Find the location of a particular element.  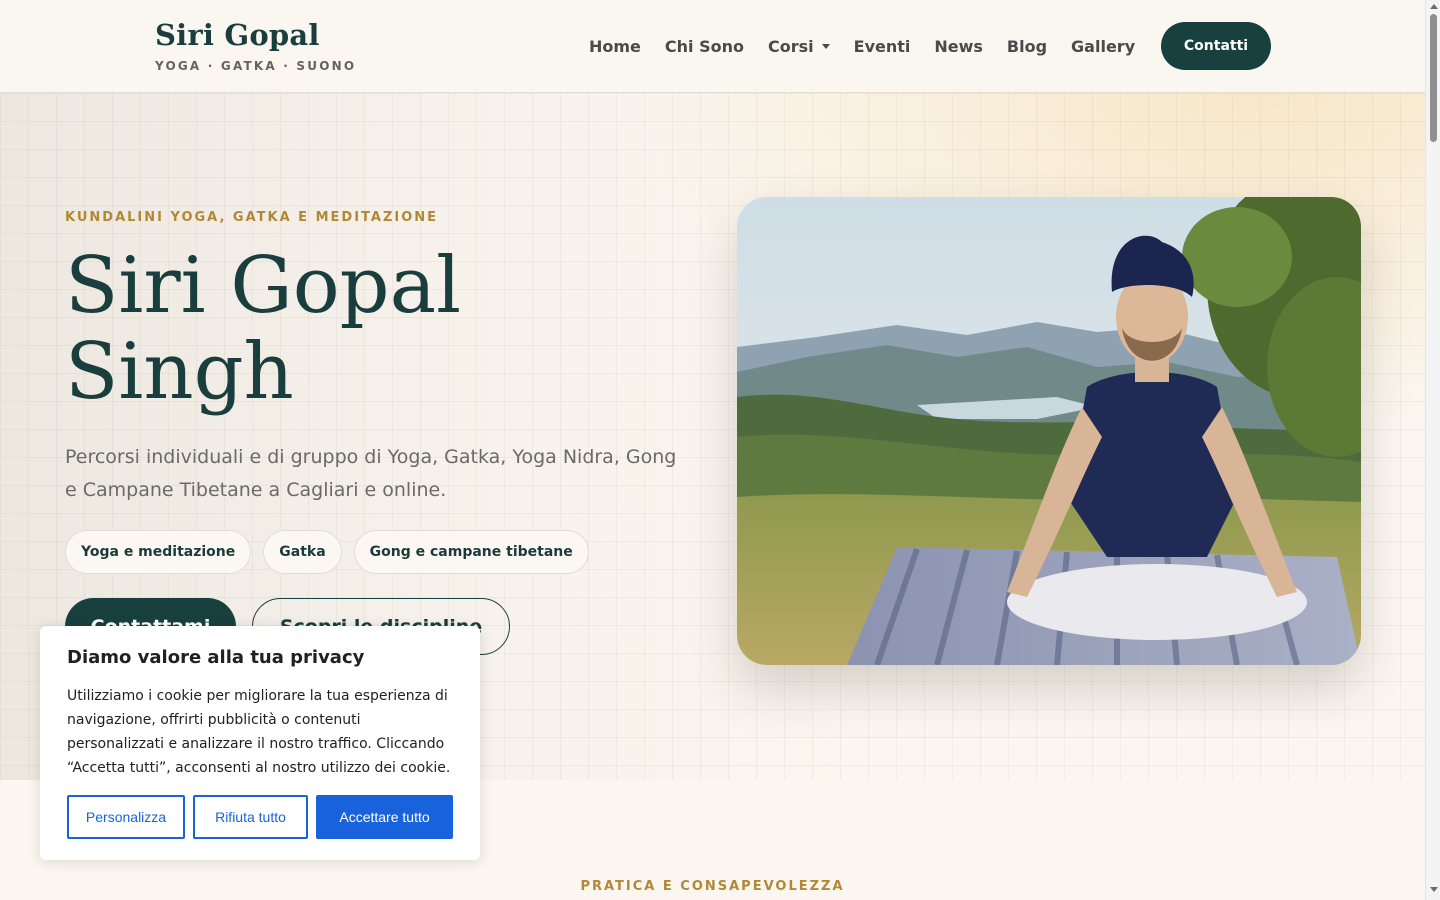

nav-item-corsi: Corsi is located at coordinates (799, 46).